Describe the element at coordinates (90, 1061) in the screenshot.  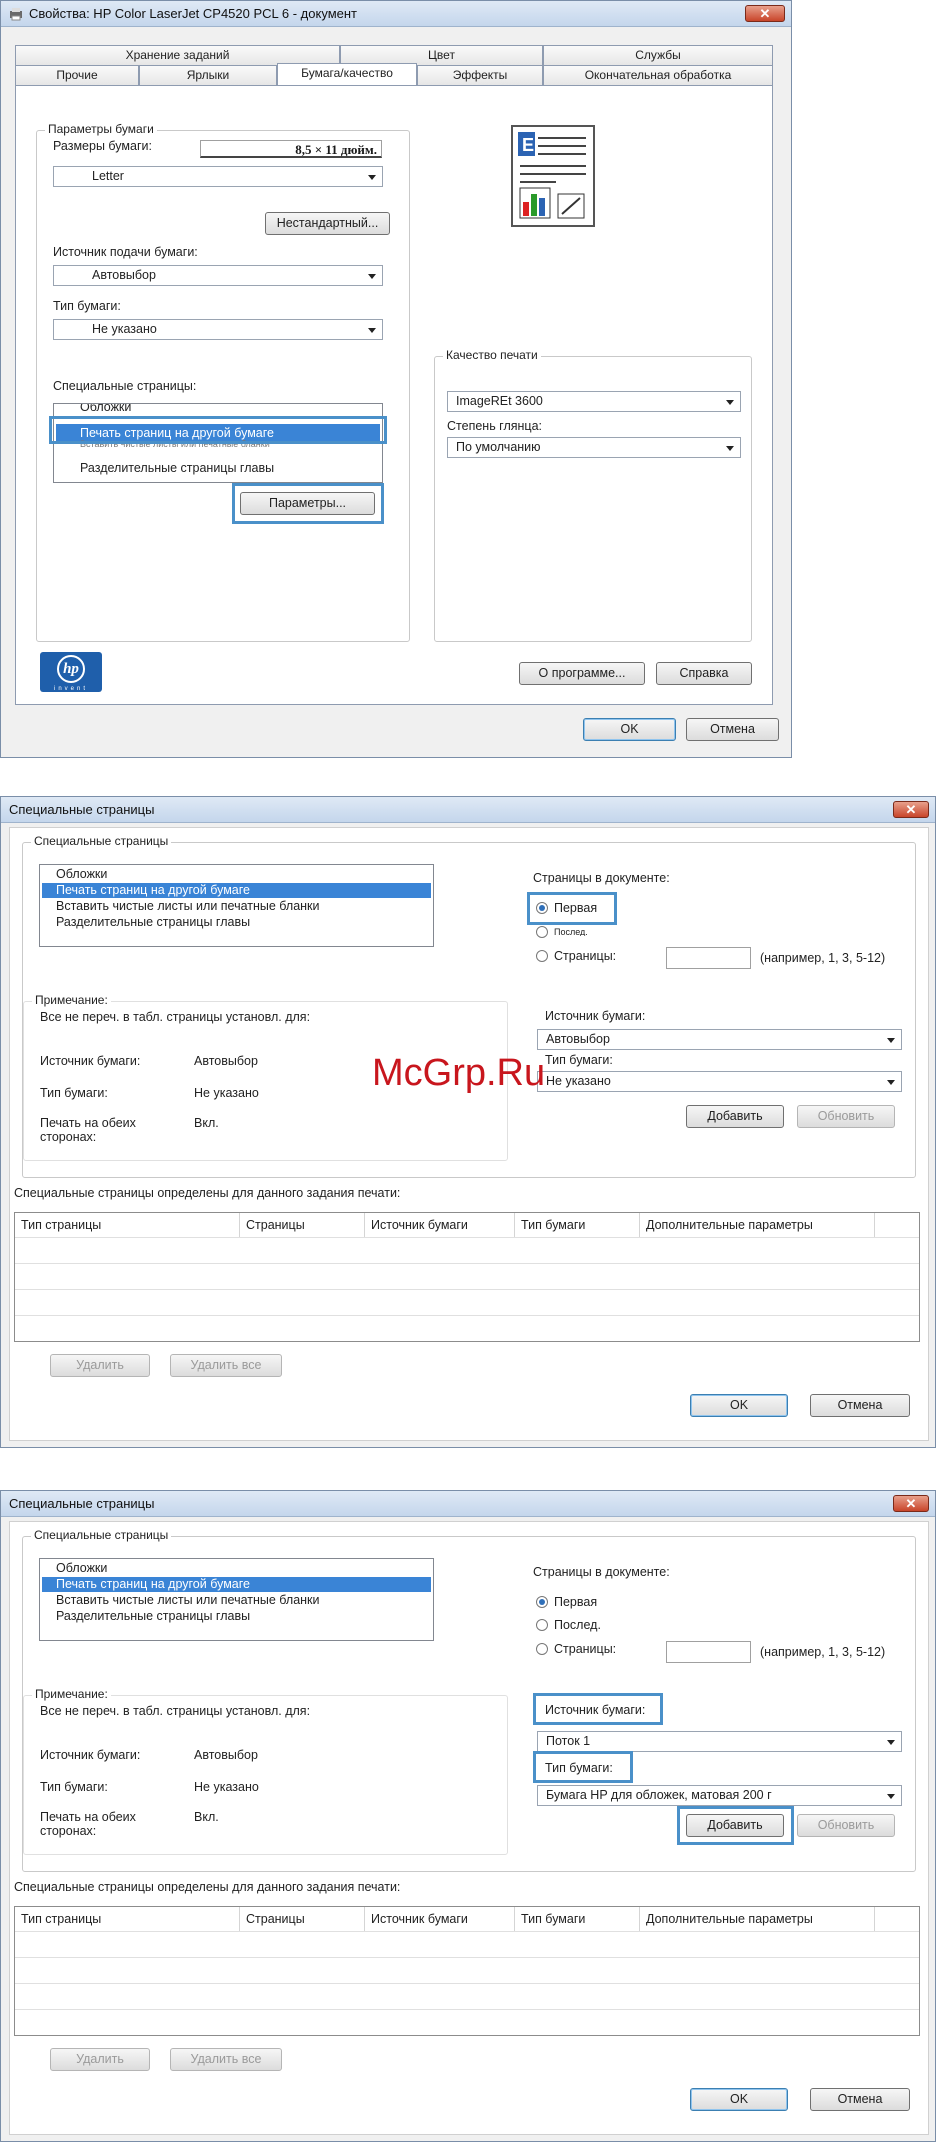
I see `note-source-label: Источник бумаги:` at that location.